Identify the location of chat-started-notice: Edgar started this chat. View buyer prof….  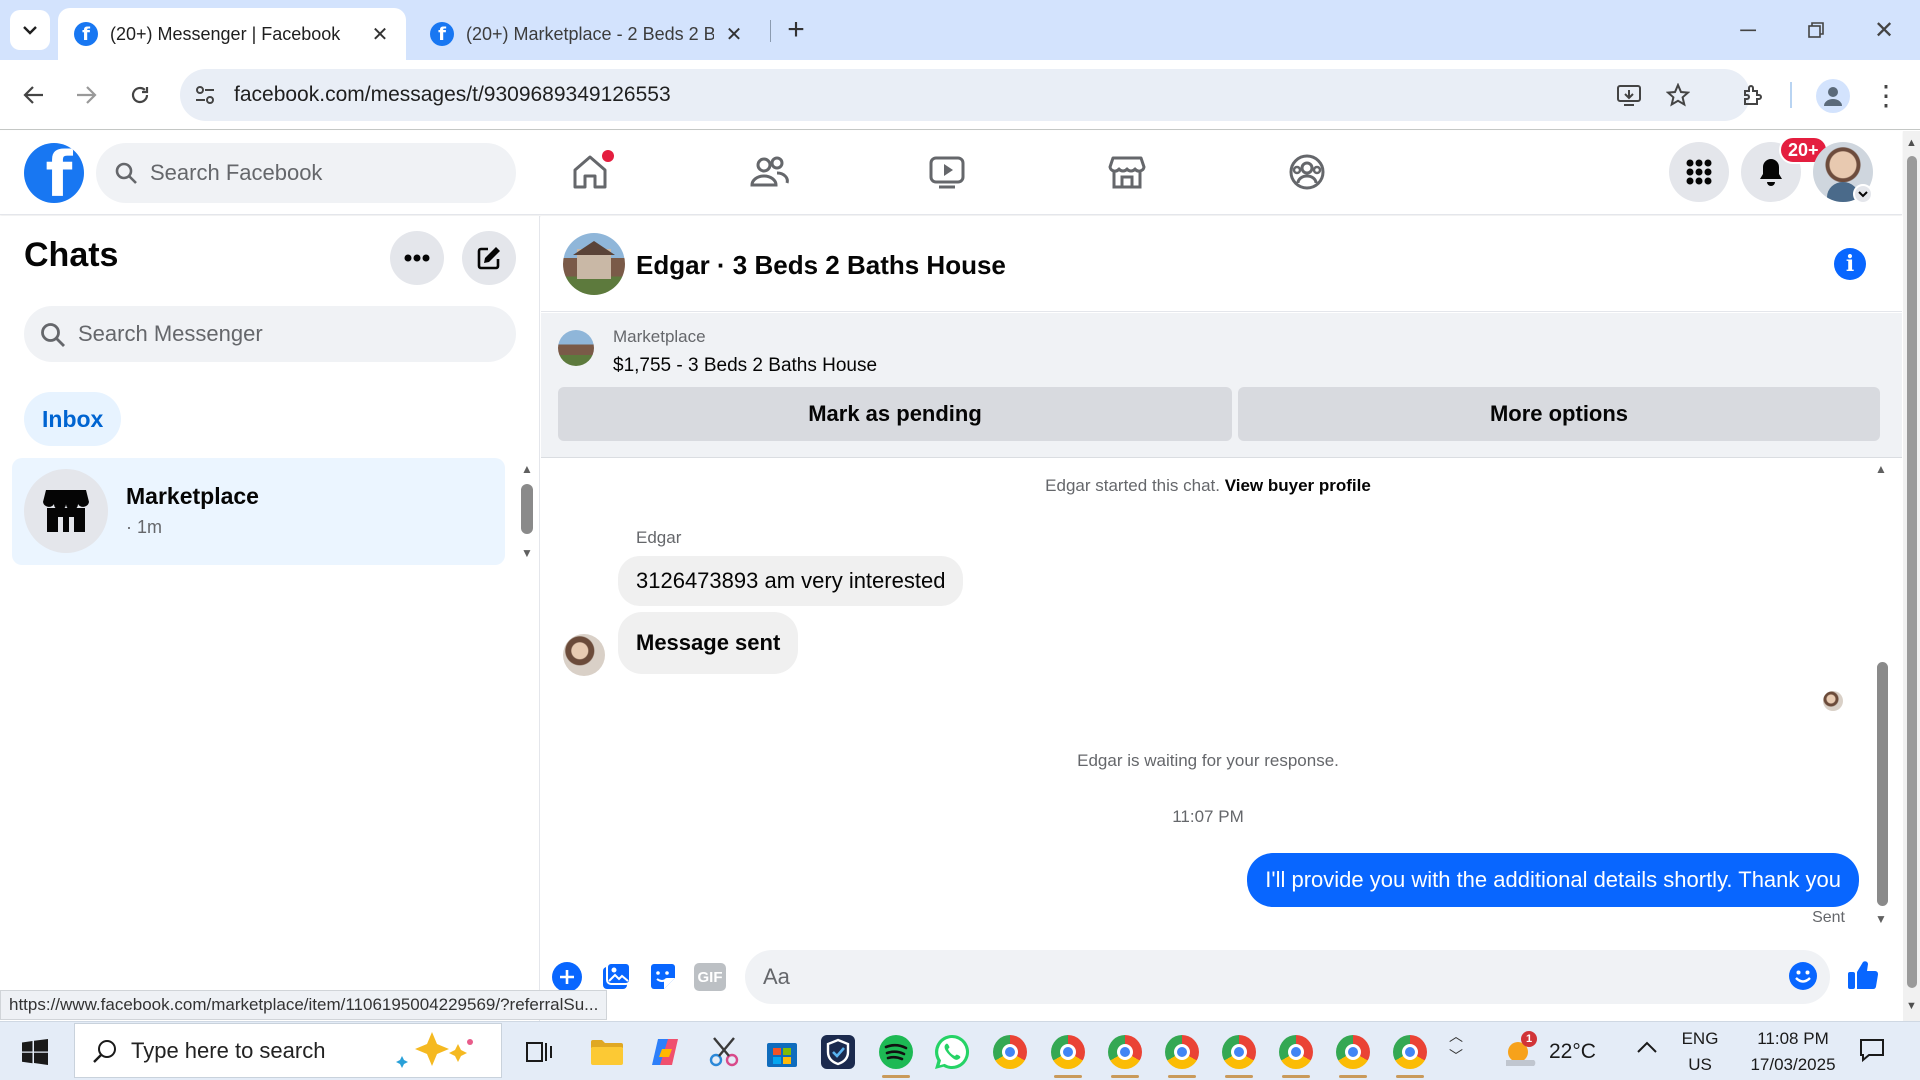
(1208, 486).